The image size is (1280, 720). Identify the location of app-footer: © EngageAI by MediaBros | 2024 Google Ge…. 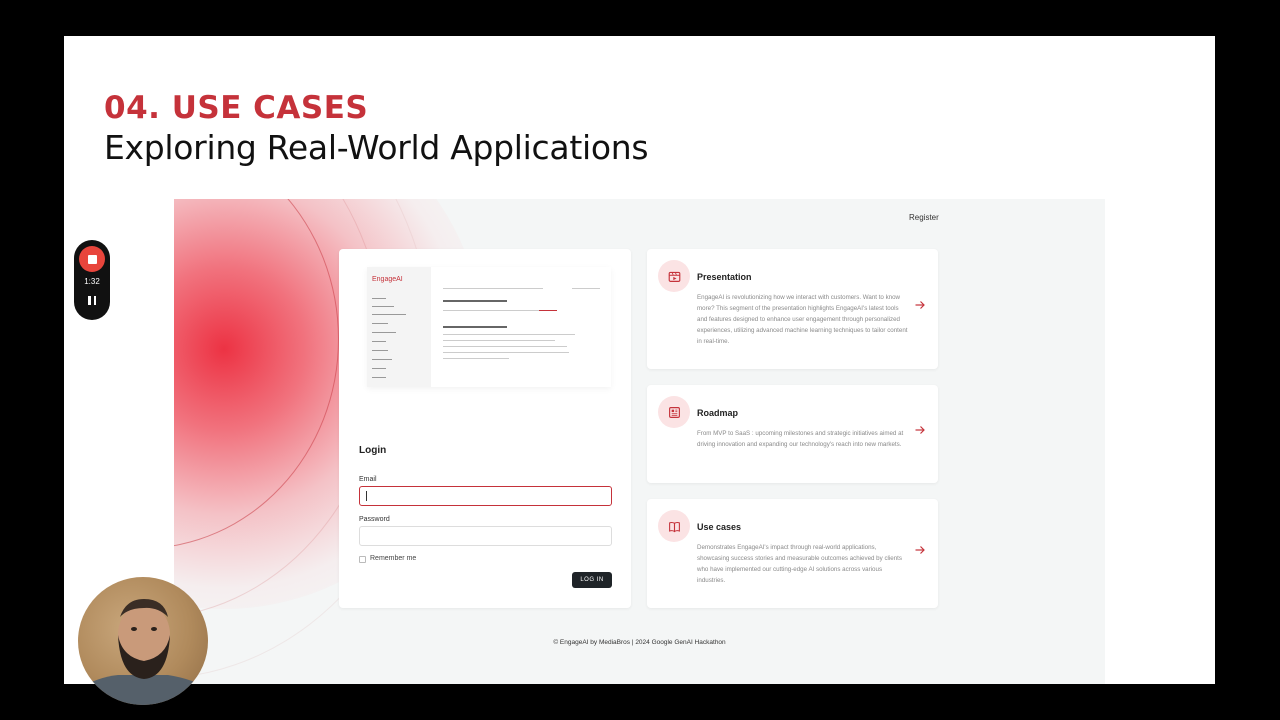
(639, 642).